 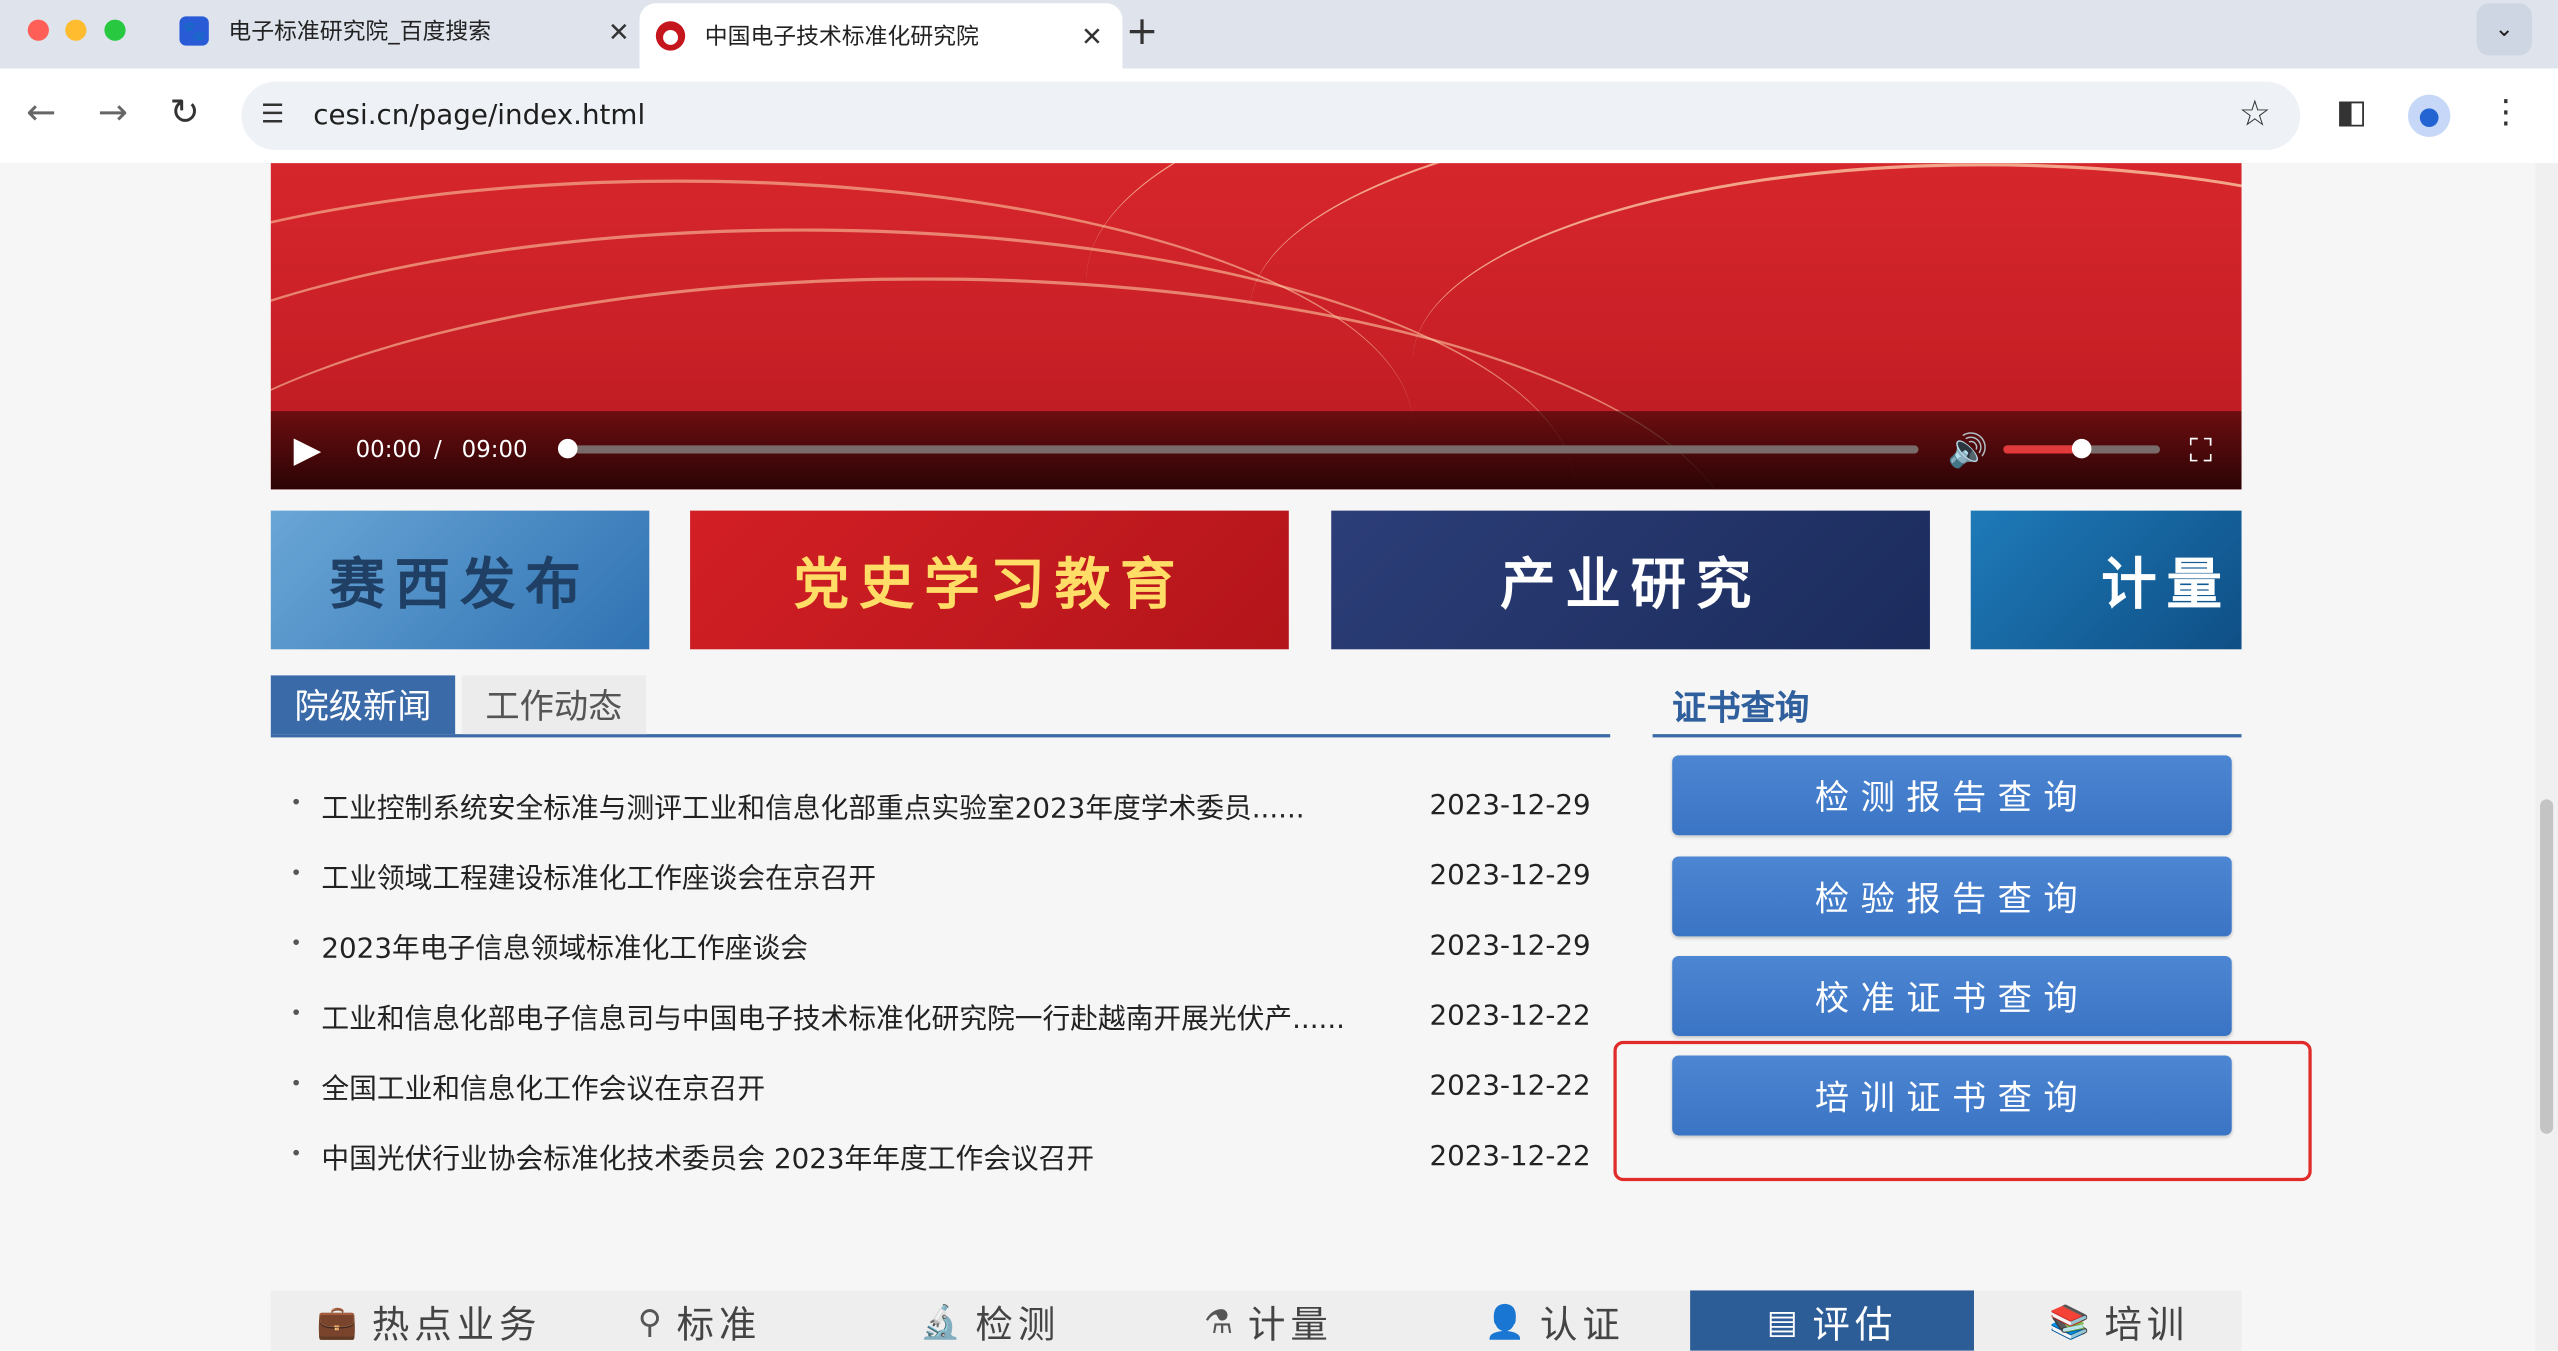 I want to click on scrollbar-thumb, so click(x=2547, y=966).